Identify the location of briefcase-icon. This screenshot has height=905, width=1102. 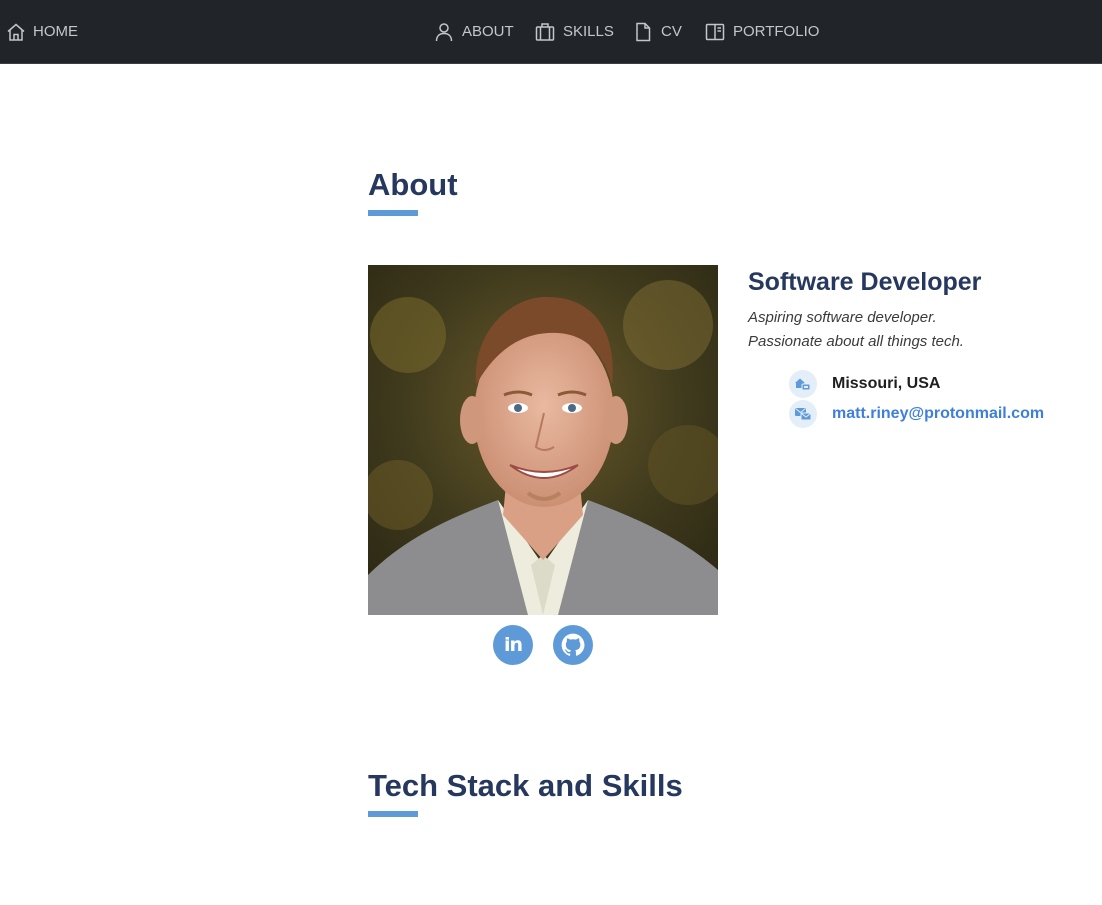
(545, 31).